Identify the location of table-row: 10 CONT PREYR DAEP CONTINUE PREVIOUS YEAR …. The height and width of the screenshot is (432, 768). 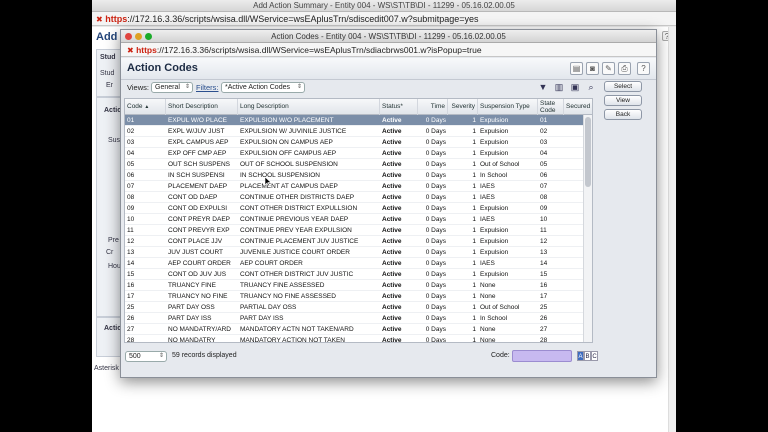
(355, 219).